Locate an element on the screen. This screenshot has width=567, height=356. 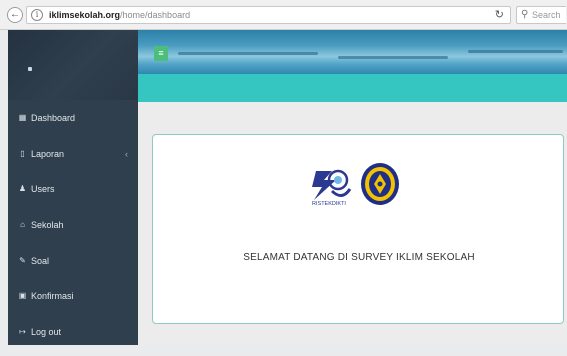
sidebar-logo-area is located at coordinates (73, 65).